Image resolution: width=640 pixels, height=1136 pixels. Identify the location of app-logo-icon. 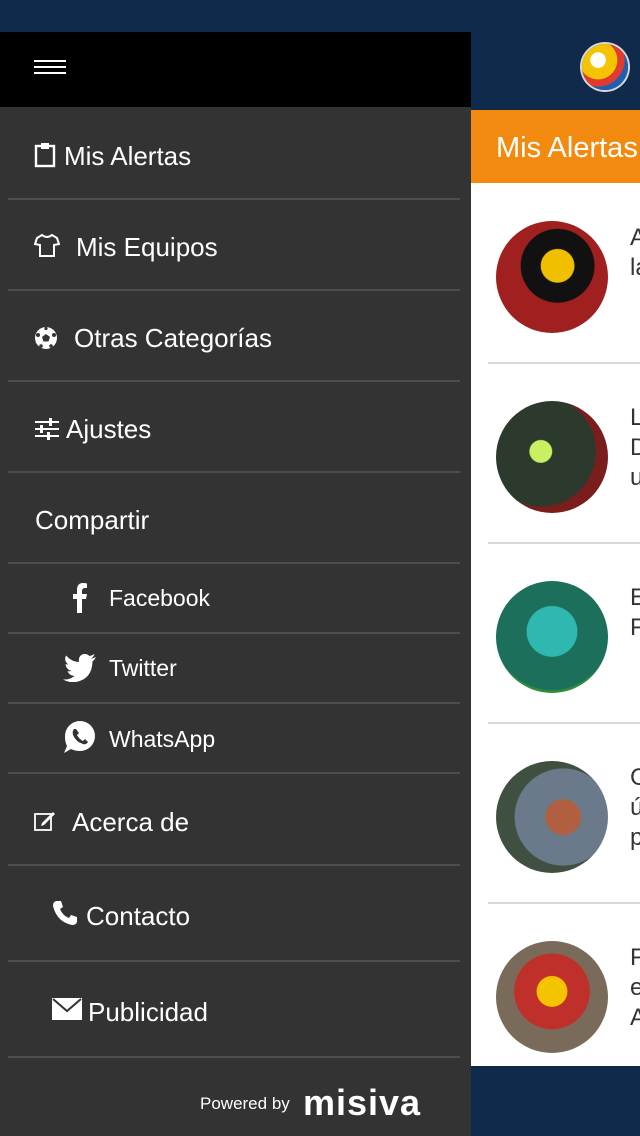
(605, 67).